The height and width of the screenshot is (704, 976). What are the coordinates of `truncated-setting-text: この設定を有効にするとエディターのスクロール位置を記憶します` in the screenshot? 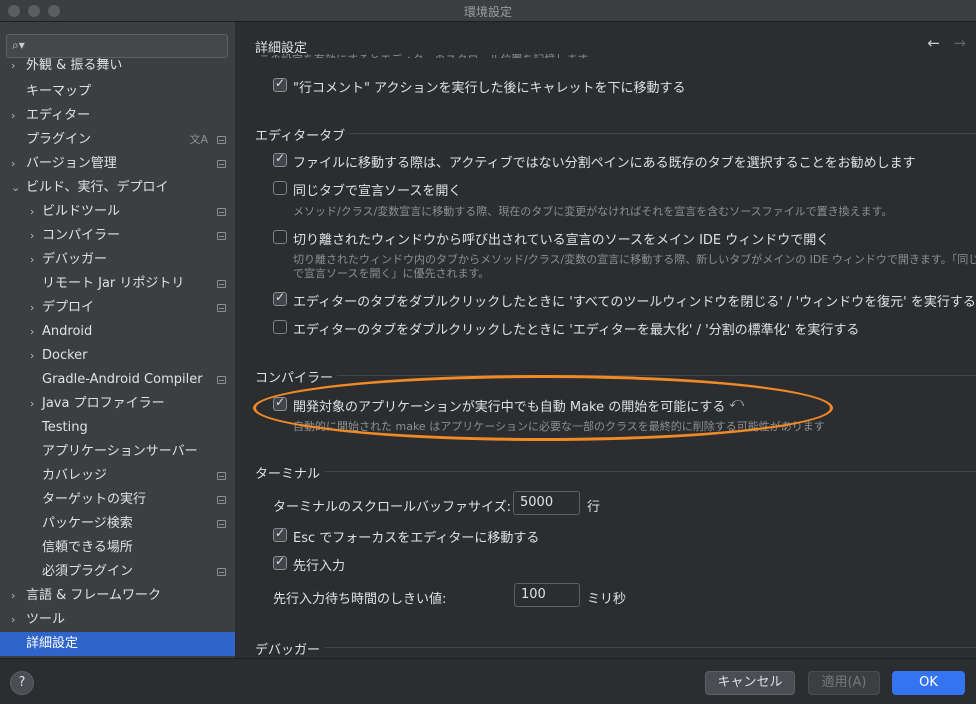 It's located at (423, 54).